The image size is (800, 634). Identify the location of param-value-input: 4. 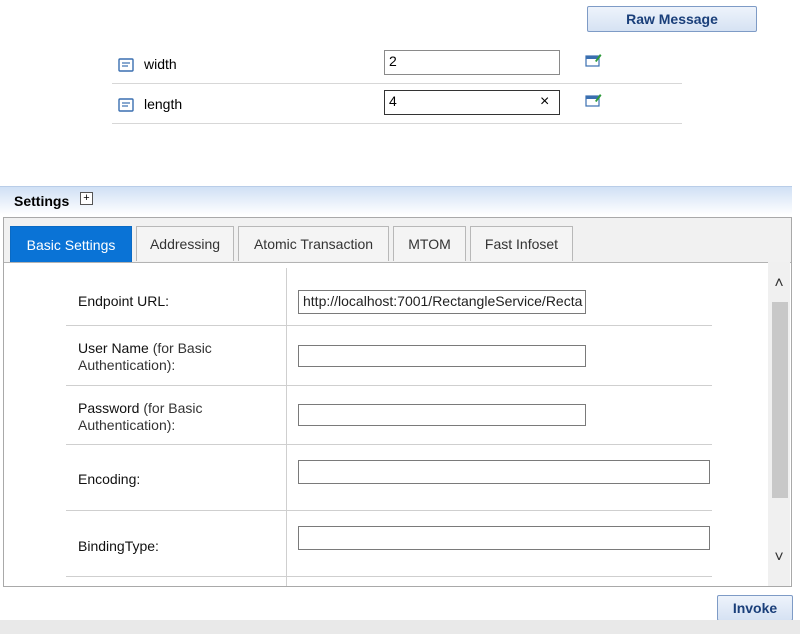
(472, 102).